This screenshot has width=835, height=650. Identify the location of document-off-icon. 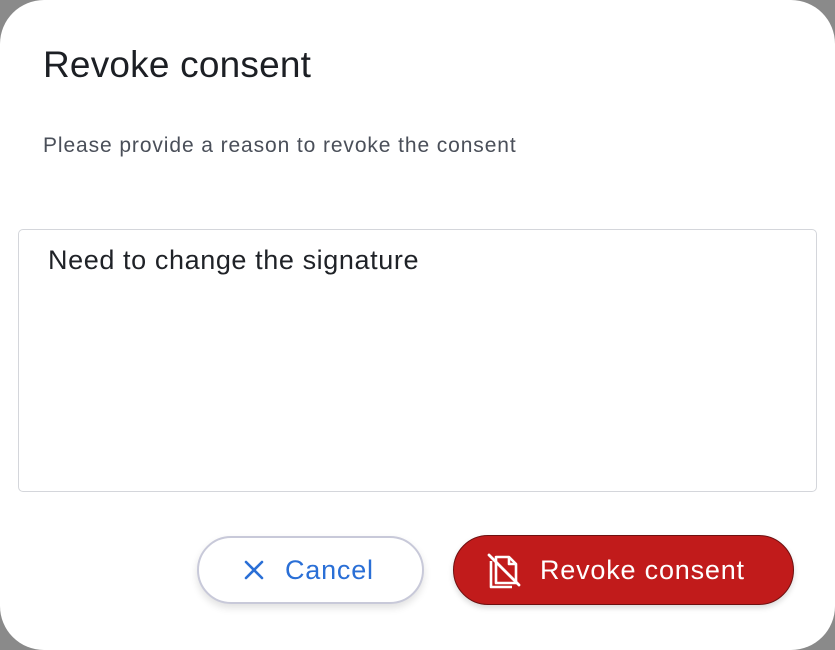
(504, 570).